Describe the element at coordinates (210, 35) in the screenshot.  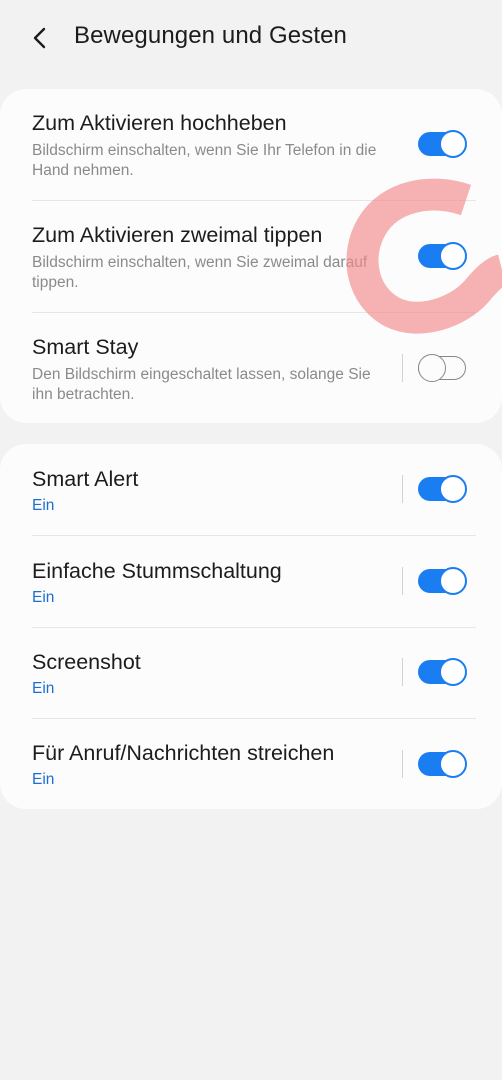
I see `page-title: Bewegungen und Gesten` at that location.